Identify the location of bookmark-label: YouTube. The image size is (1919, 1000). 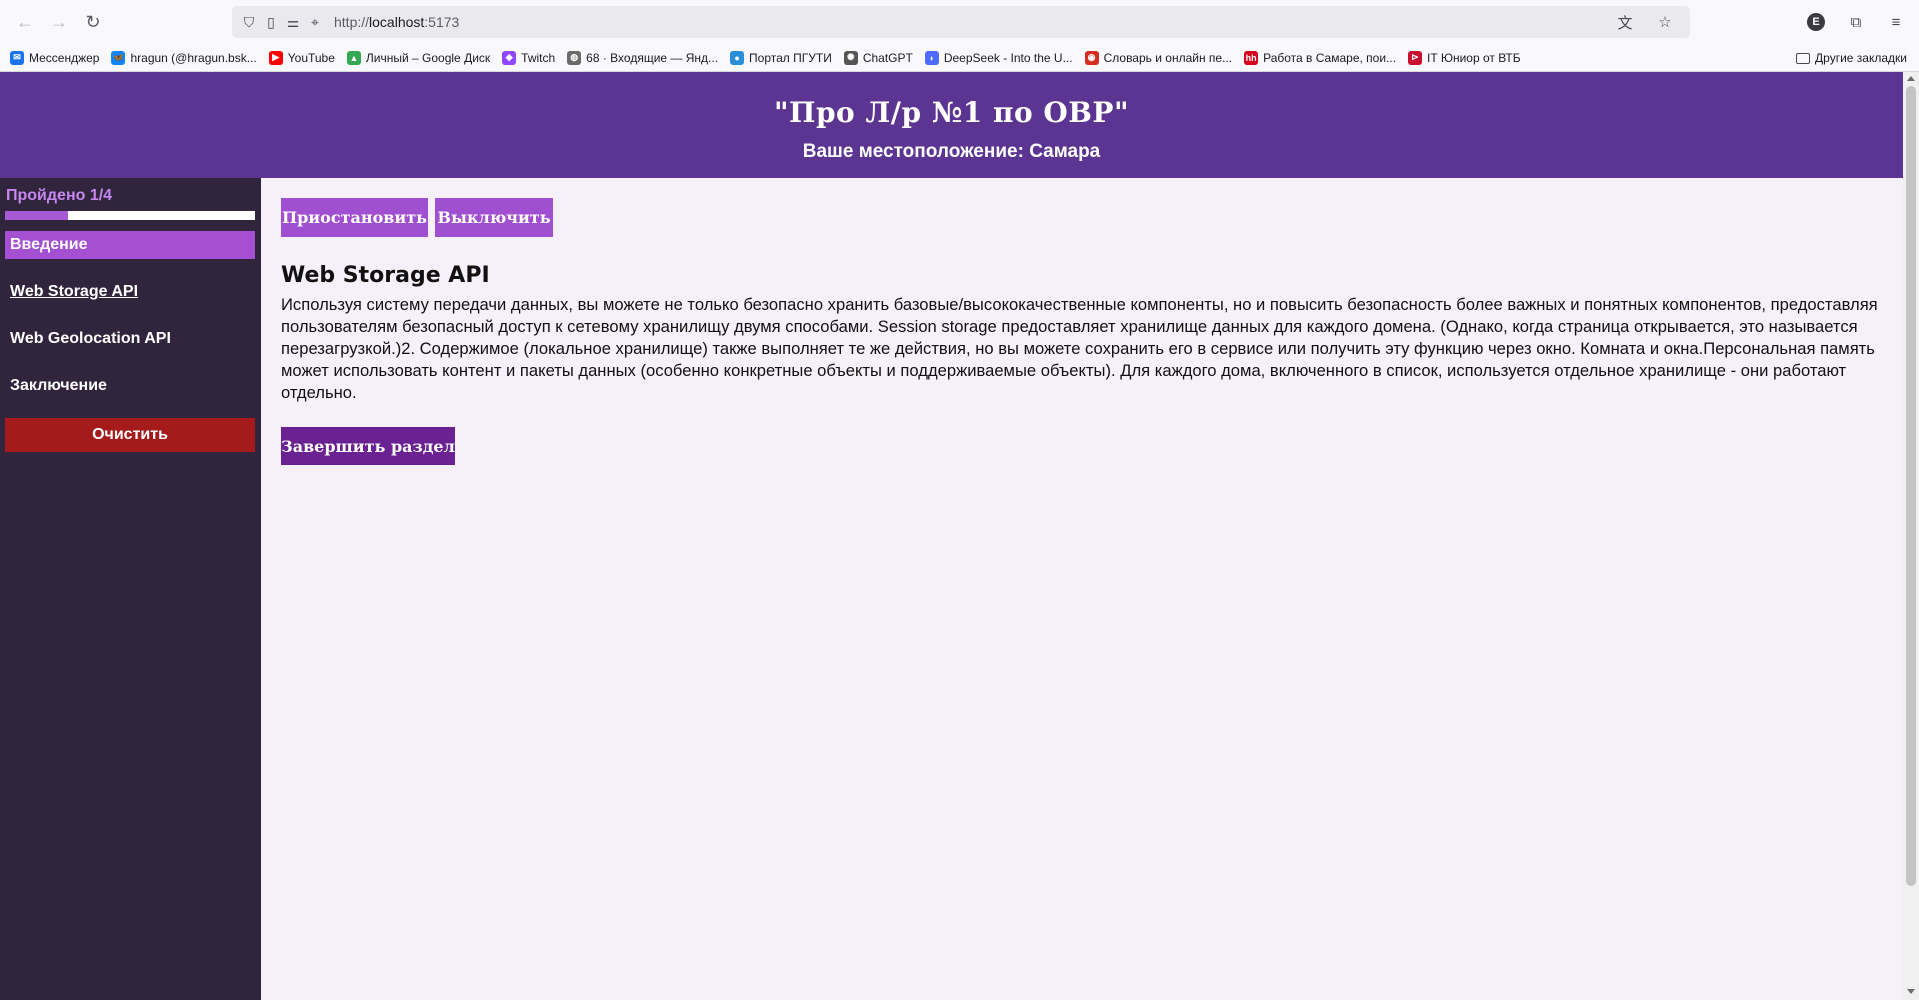
(311, 57).